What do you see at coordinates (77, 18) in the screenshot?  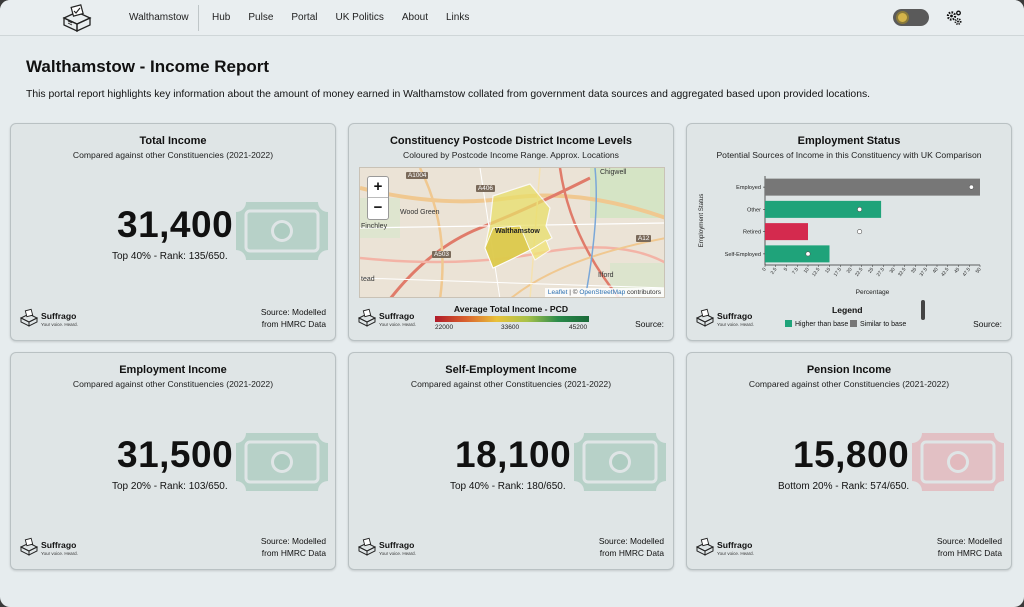 I see `ballot-box-logo-icon` at bounding box center [77, 18].